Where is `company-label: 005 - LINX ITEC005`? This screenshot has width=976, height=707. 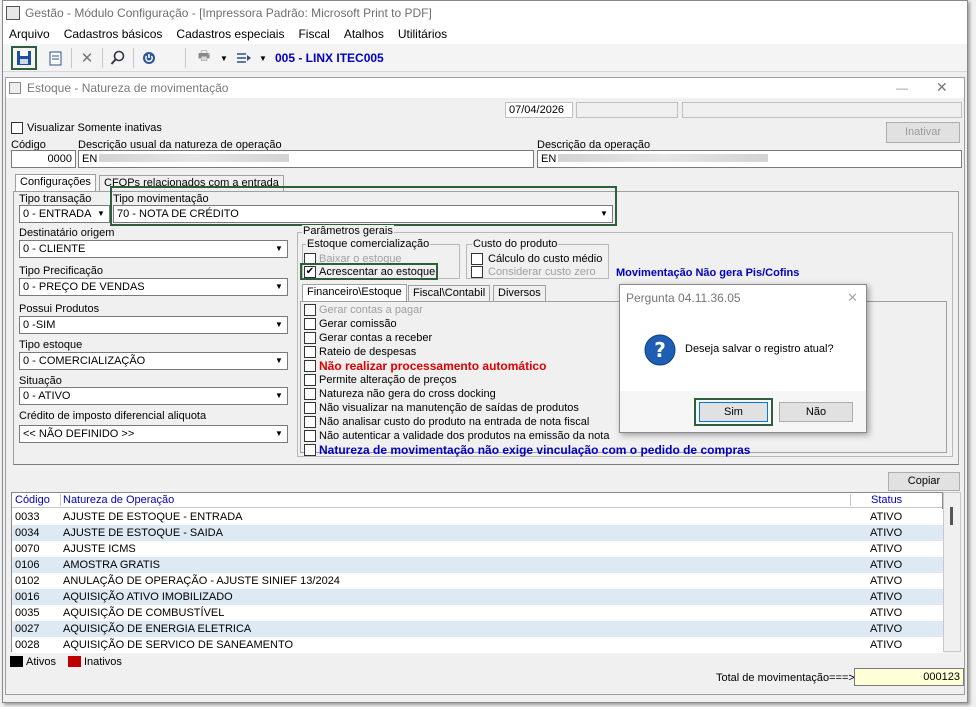
company-label: 005 - LINX ITEC005 is located at coordinates (329, 58).